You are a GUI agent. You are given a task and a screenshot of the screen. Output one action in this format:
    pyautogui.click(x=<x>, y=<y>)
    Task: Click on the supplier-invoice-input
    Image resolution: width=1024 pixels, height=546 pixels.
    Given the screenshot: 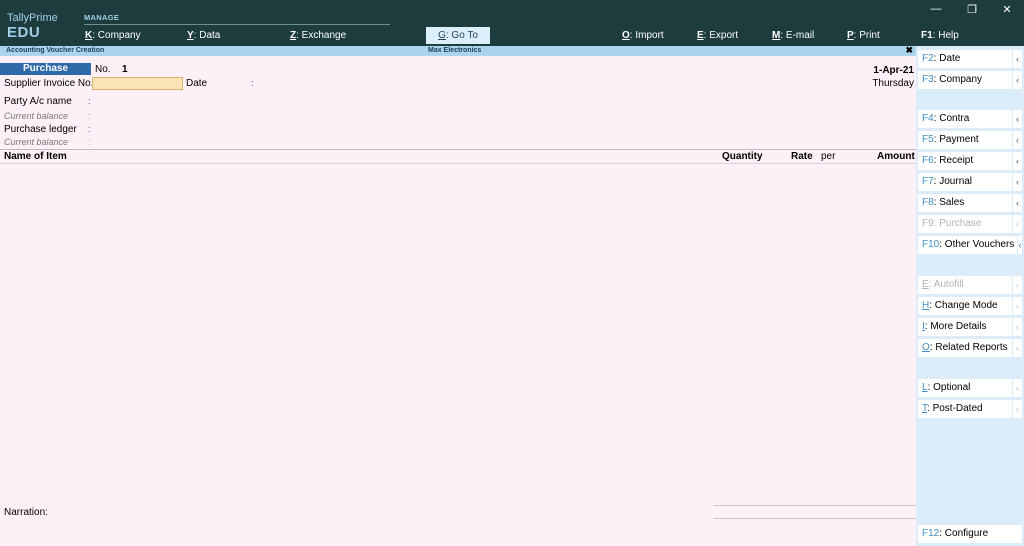 What is the action you would take?
    pyautogui.click(x=137, y=83)
    